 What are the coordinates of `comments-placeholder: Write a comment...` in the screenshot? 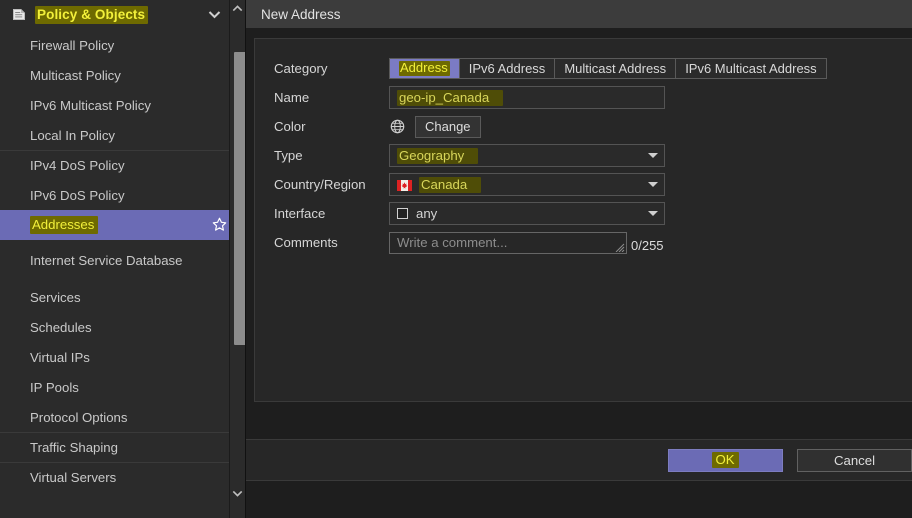 It's located at (452, 242).